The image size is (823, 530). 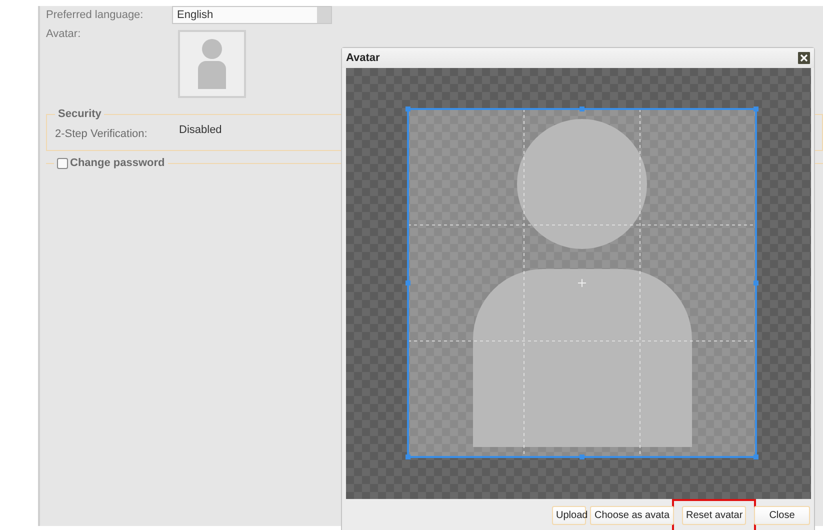 I want to click on dialog-button: Upload, so click(x=569, y=515).